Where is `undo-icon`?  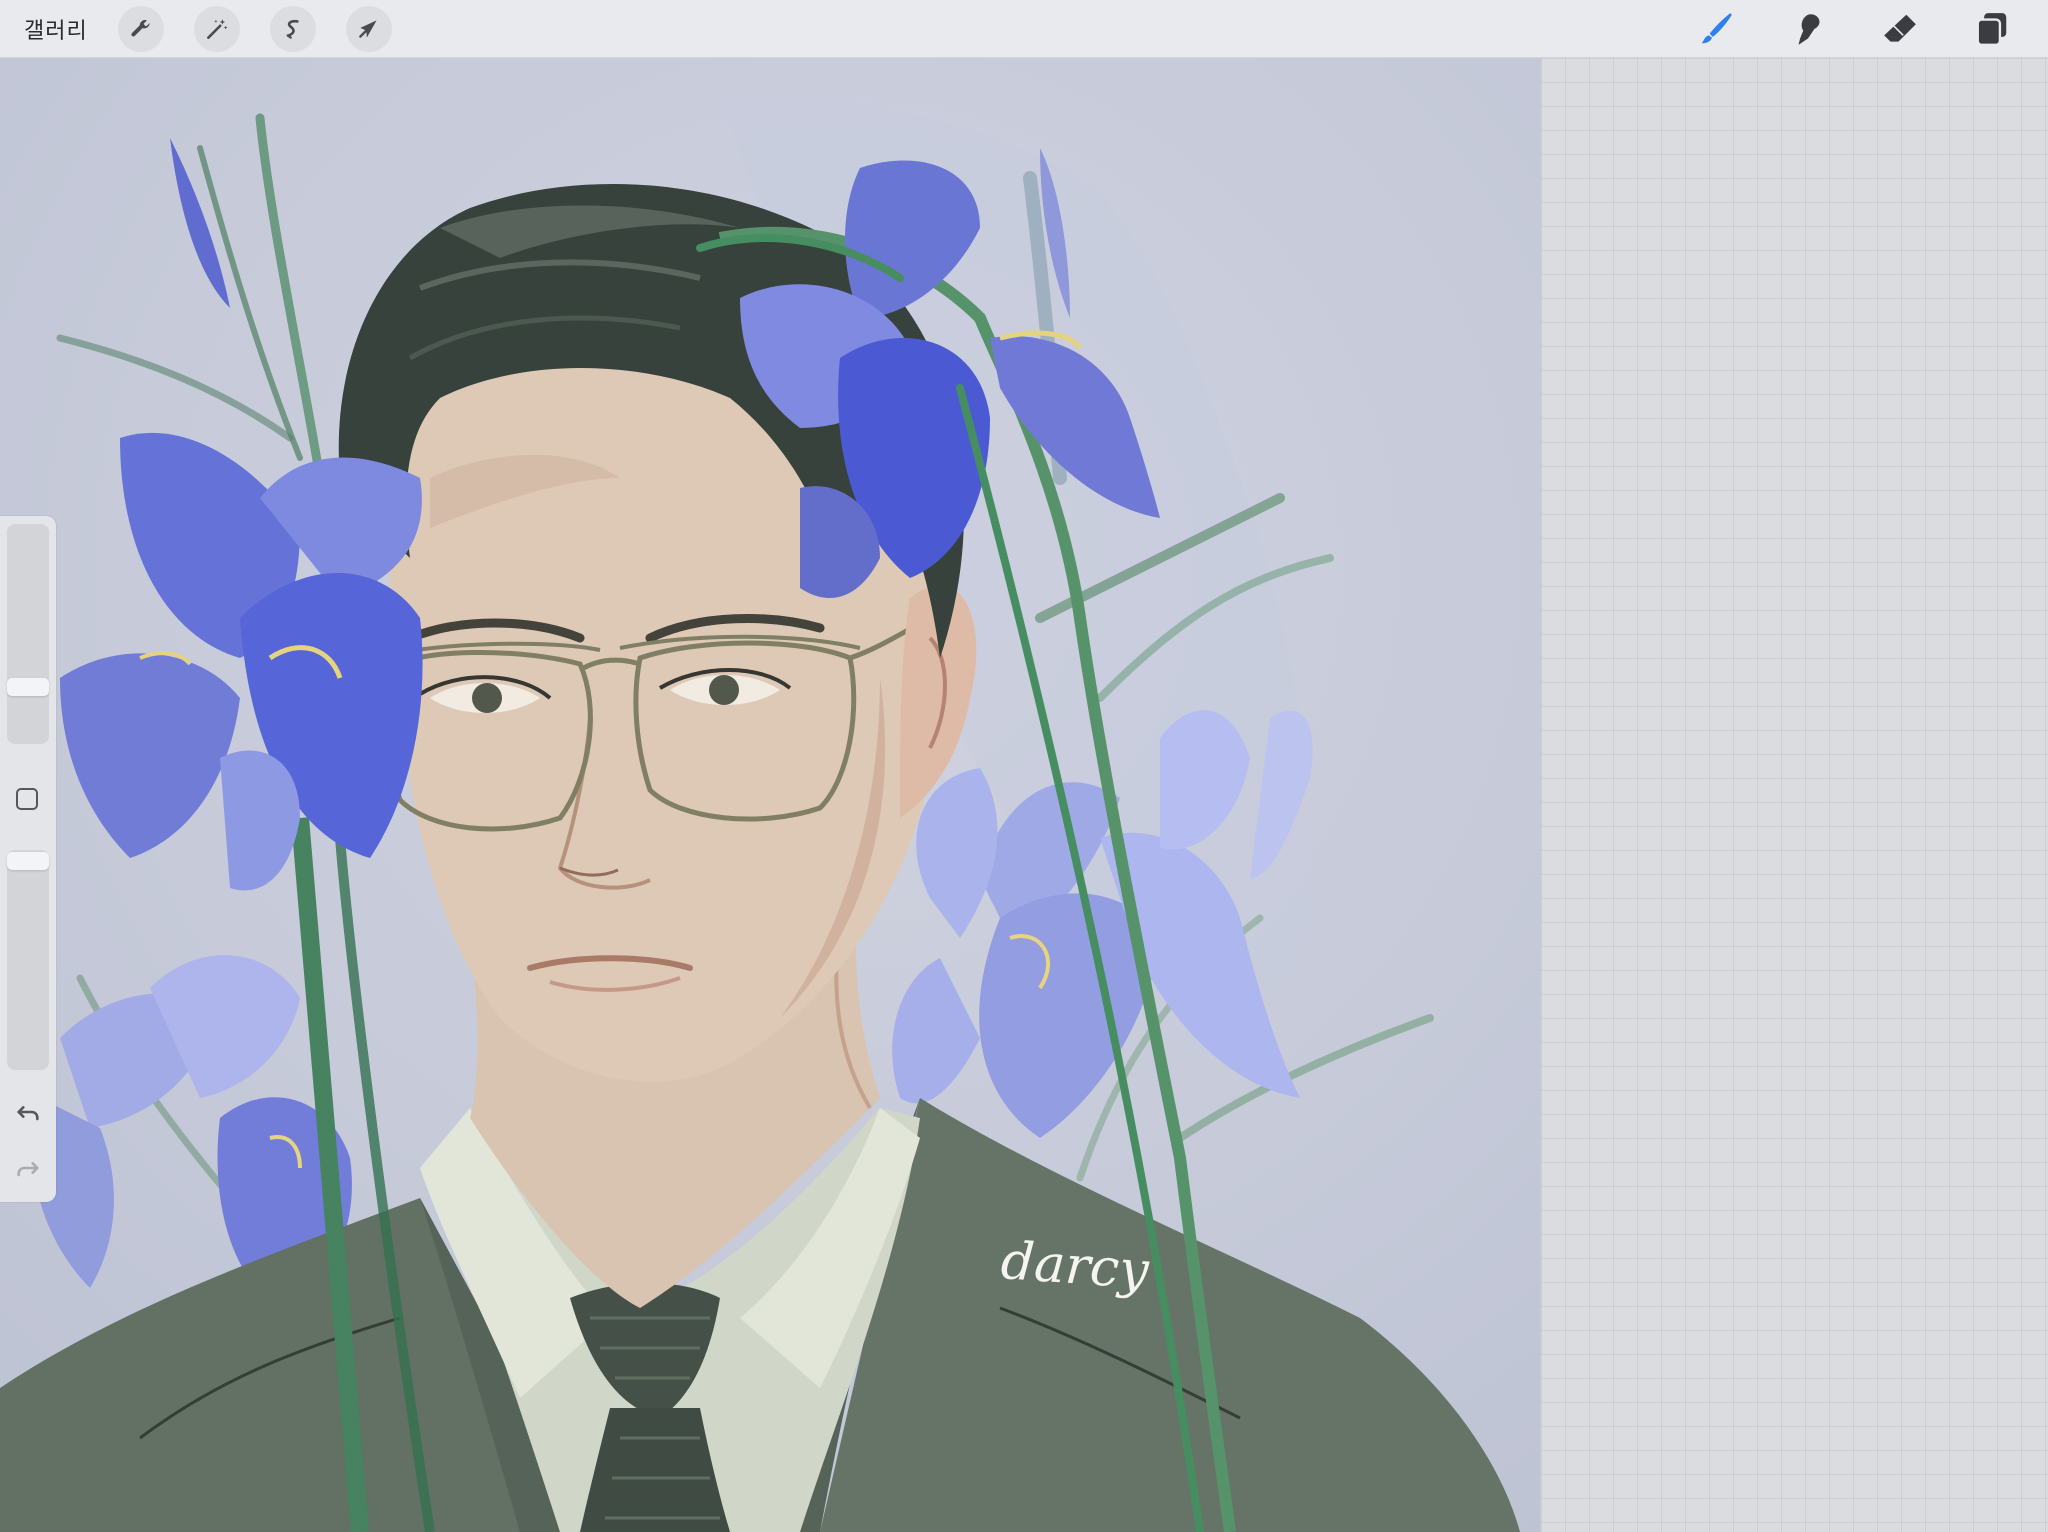
undo-icon is located at coordinates (28, 1113).